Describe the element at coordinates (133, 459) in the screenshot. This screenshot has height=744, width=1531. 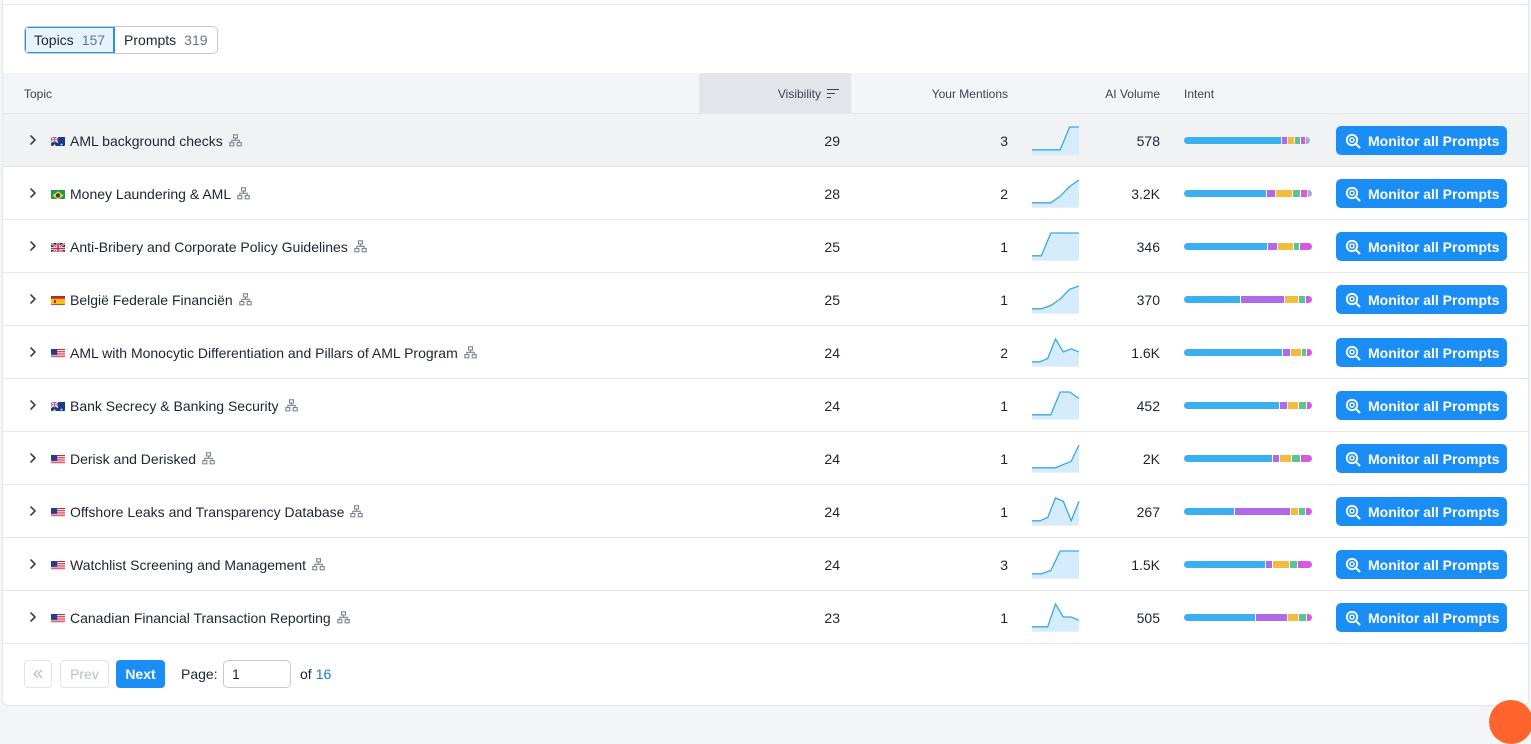
I see `topic-name: Derisk and Derisked` at that location.